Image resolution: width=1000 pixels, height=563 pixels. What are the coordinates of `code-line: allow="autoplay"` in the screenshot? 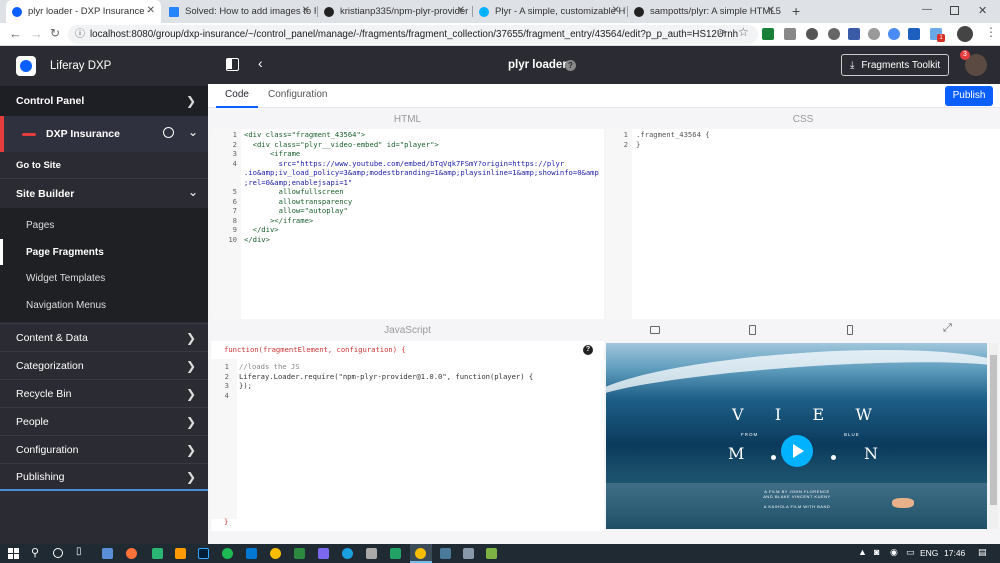 It's located at (296, 210).